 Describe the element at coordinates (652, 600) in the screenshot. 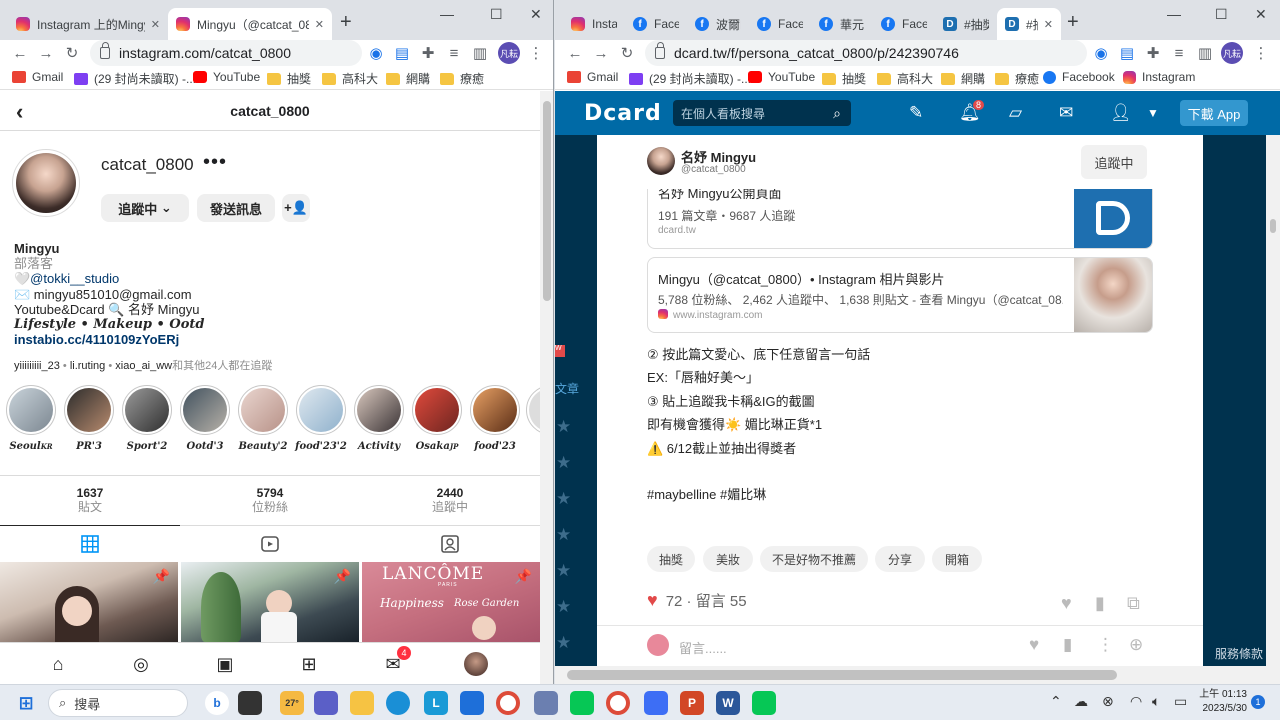

I see `heart-icon: ♥` at that location.